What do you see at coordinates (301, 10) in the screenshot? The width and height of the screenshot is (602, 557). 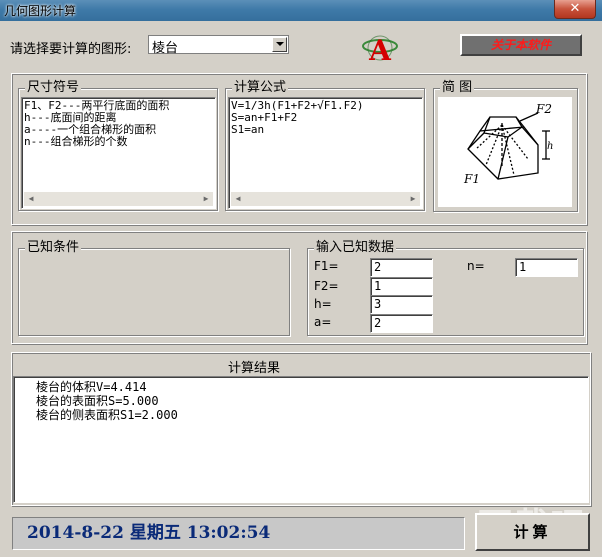 I see `title-bar: 几何图形计算 ✕` at bounding box center [301, 10].